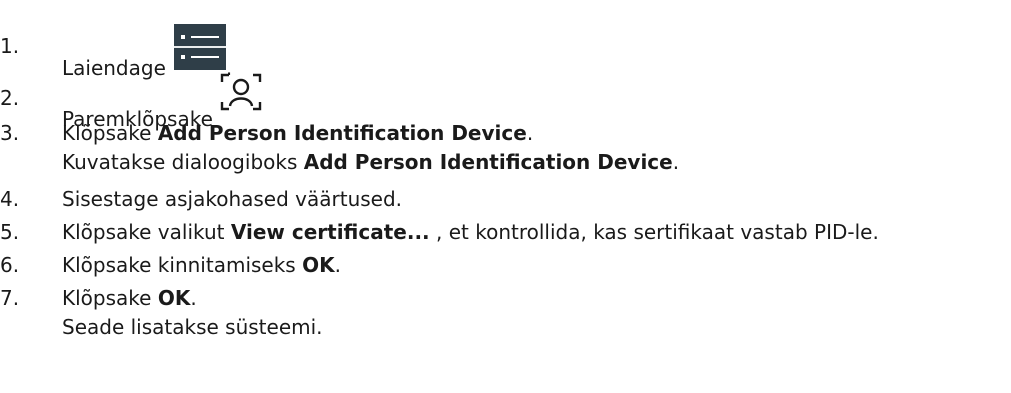  I want to click on step-text: Laiendage, so click(114, 68).